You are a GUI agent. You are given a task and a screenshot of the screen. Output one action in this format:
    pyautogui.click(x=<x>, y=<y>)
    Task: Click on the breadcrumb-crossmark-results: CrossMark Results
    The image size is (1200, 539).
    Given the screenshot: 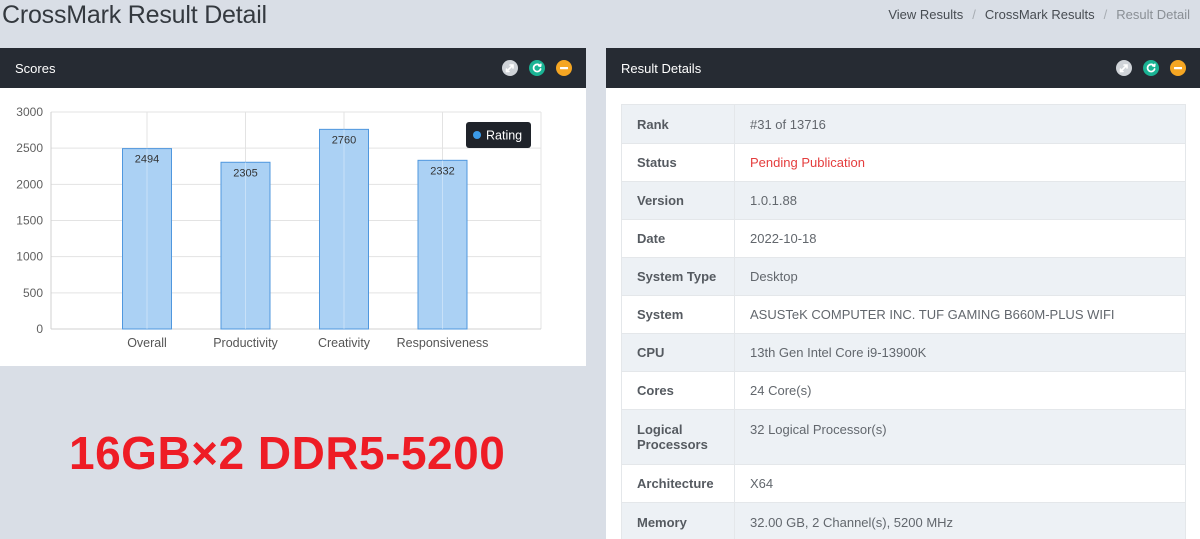 What is the action you would take?
    pyautogui.click(x=1040, y=14)
    